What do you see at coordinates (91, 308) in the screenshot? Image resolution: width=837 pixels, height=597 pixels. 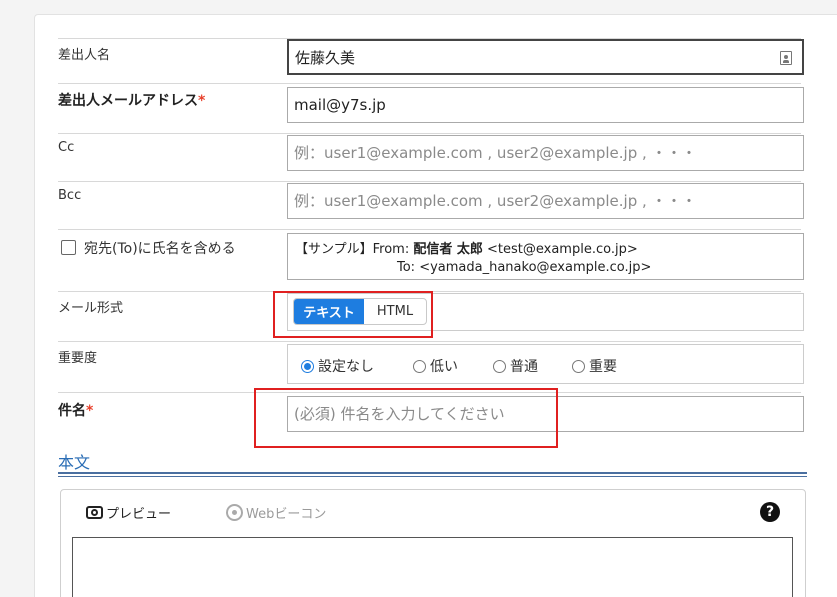 I see `mail-format-label: メール形式` at bounding box center [91, 308].